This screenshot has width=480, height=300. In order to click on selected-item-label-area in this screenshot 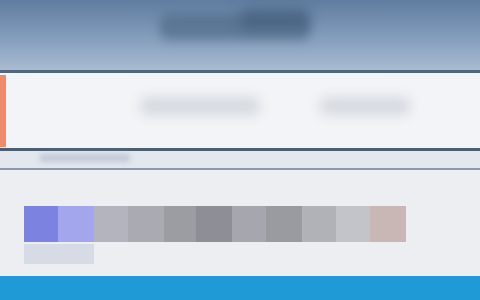, I will do `click(59, 254)`.